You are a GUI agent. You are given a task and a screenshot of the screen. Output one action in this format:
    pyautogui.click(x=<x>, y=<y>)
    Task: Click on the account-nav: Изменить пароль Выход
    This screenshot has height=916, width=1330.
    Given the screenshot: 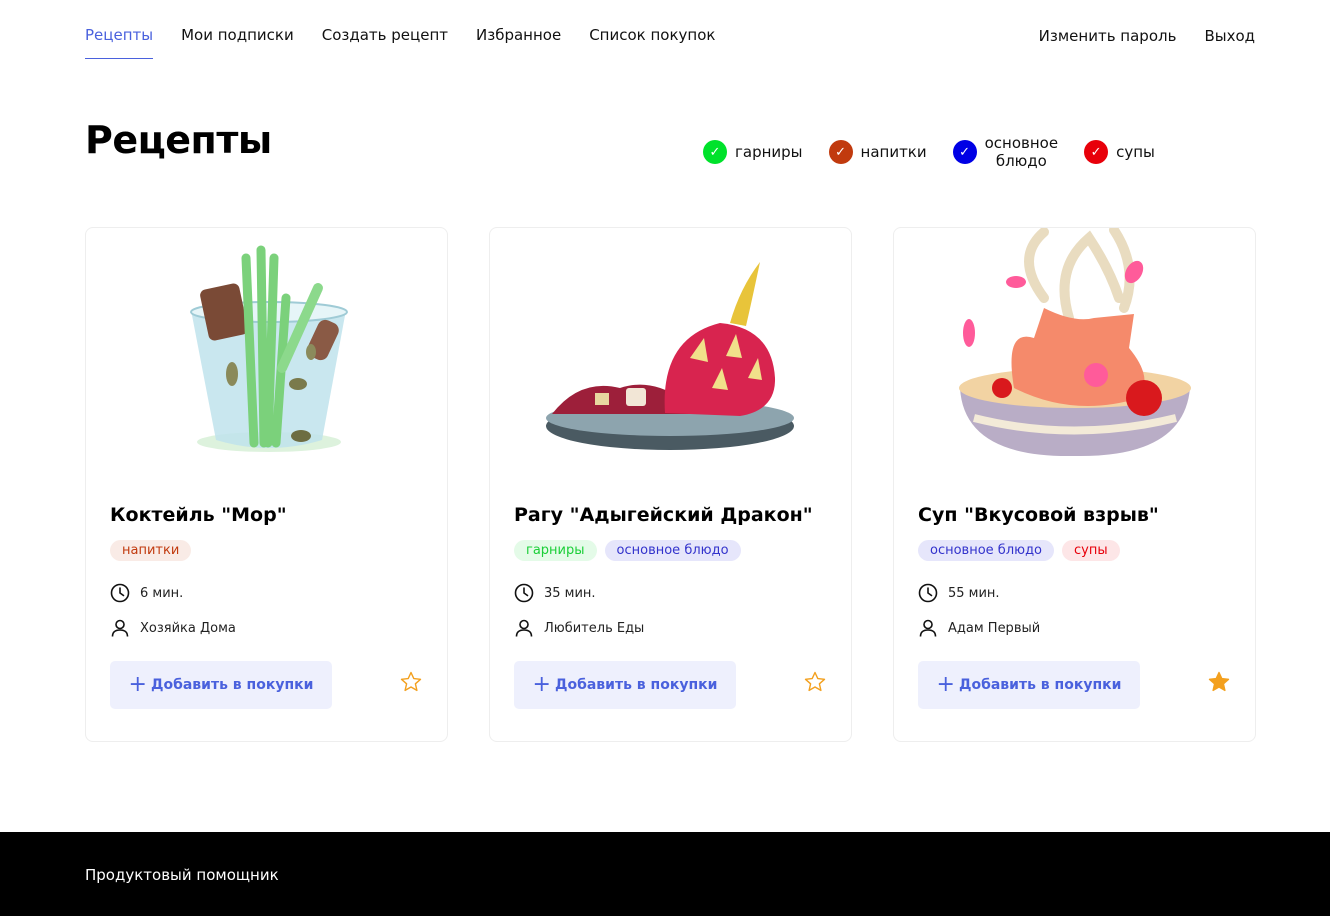 What is the action you would take?
    pyautogui.click(x=1133, y=36)
    